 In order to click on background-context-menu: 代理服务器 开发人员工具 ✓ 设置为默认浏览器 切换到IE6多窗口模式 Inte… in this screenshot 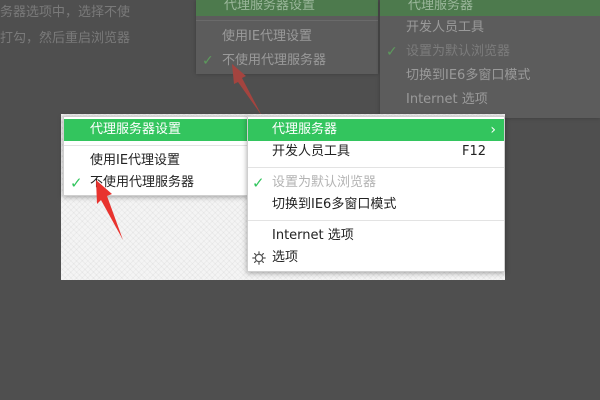, I will do `click(490, 59)`.